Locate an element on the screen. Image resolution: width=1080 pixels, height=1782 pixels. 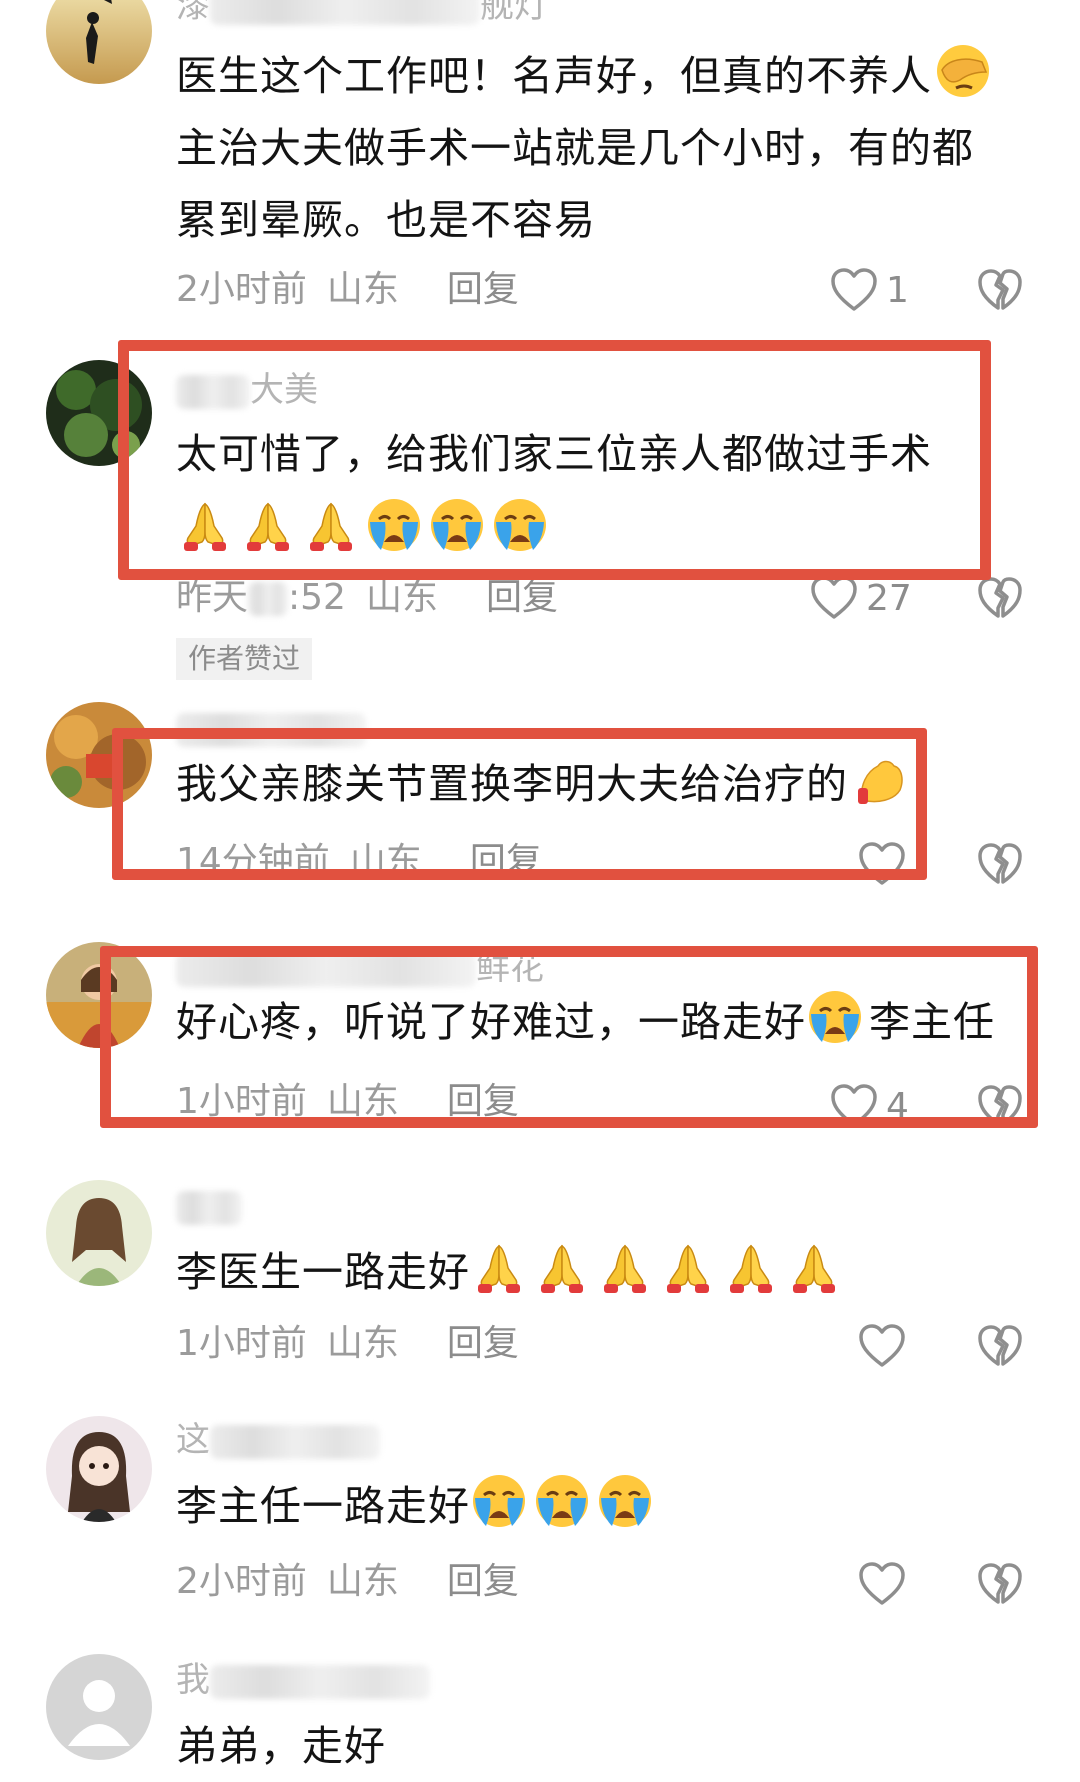
timestamp: 昨天 is located at coordinates (212, 597).